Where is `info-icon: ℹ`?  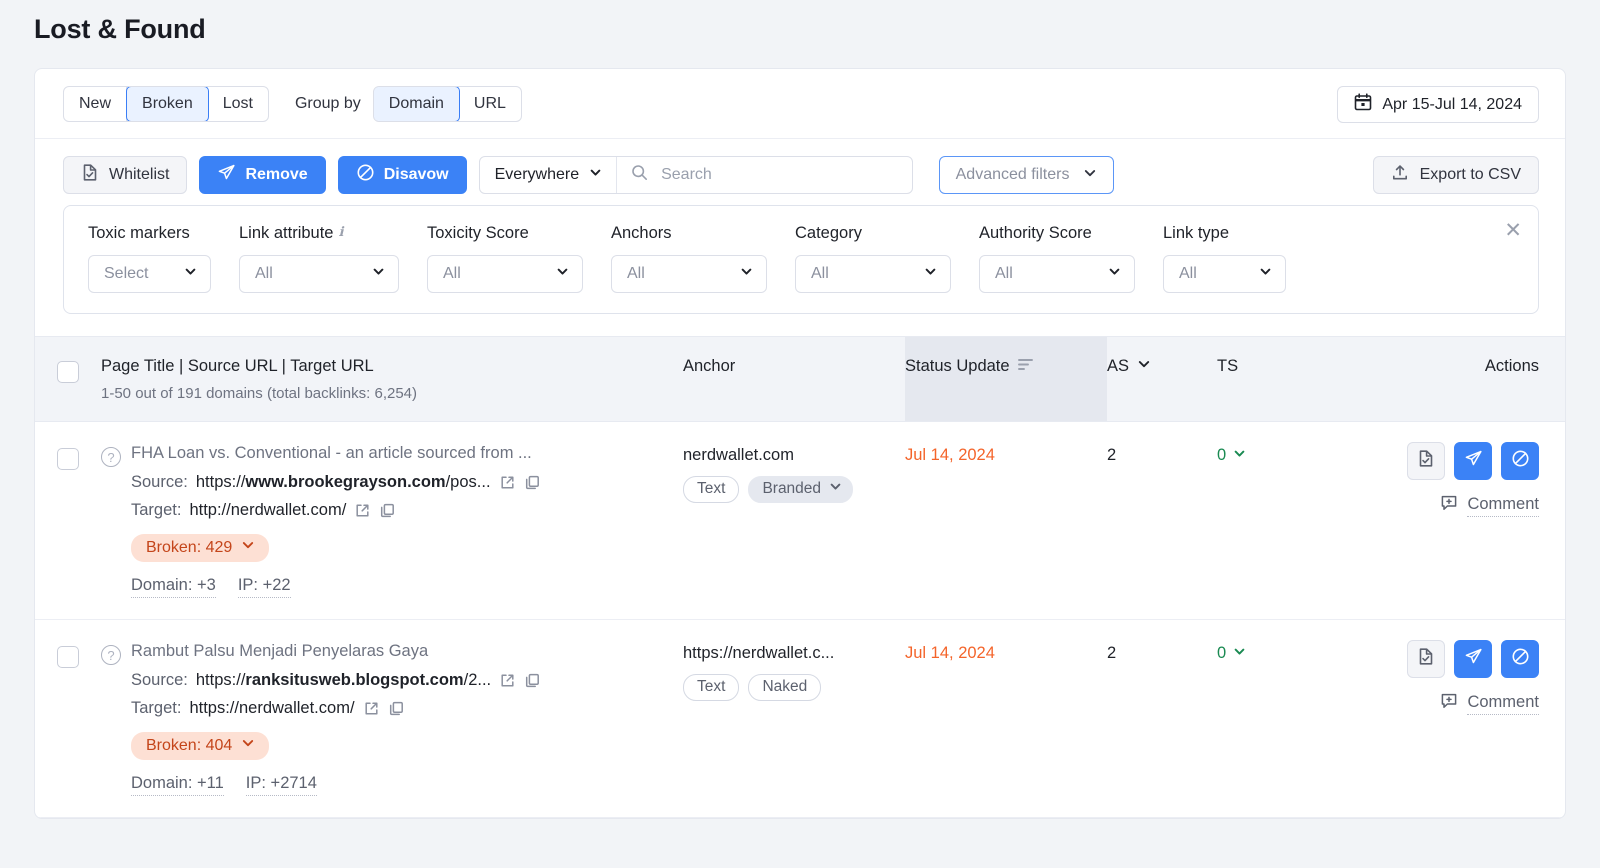 info-icon: ℹ is located at coordinates (340, 232).